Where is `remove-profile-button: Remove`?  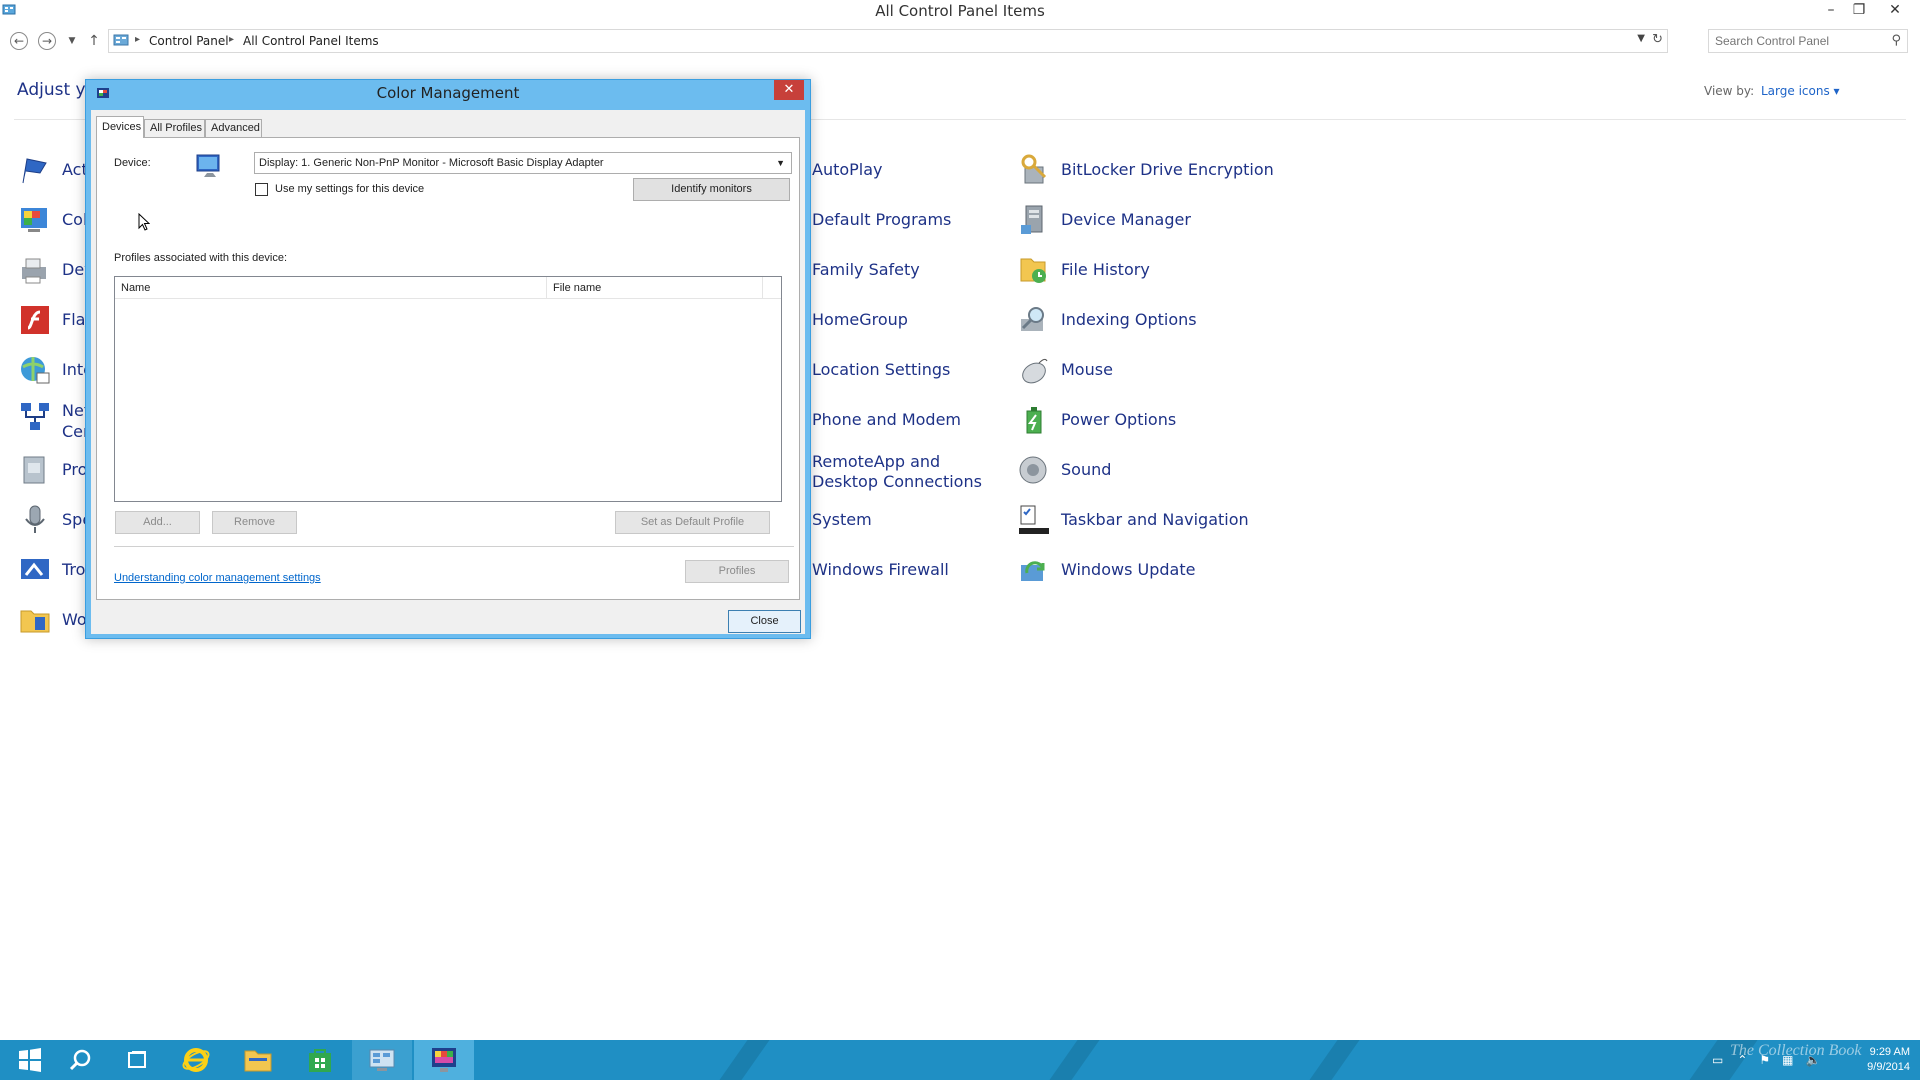
remove-profile-button: Remove is located at coordinates (254, 522).